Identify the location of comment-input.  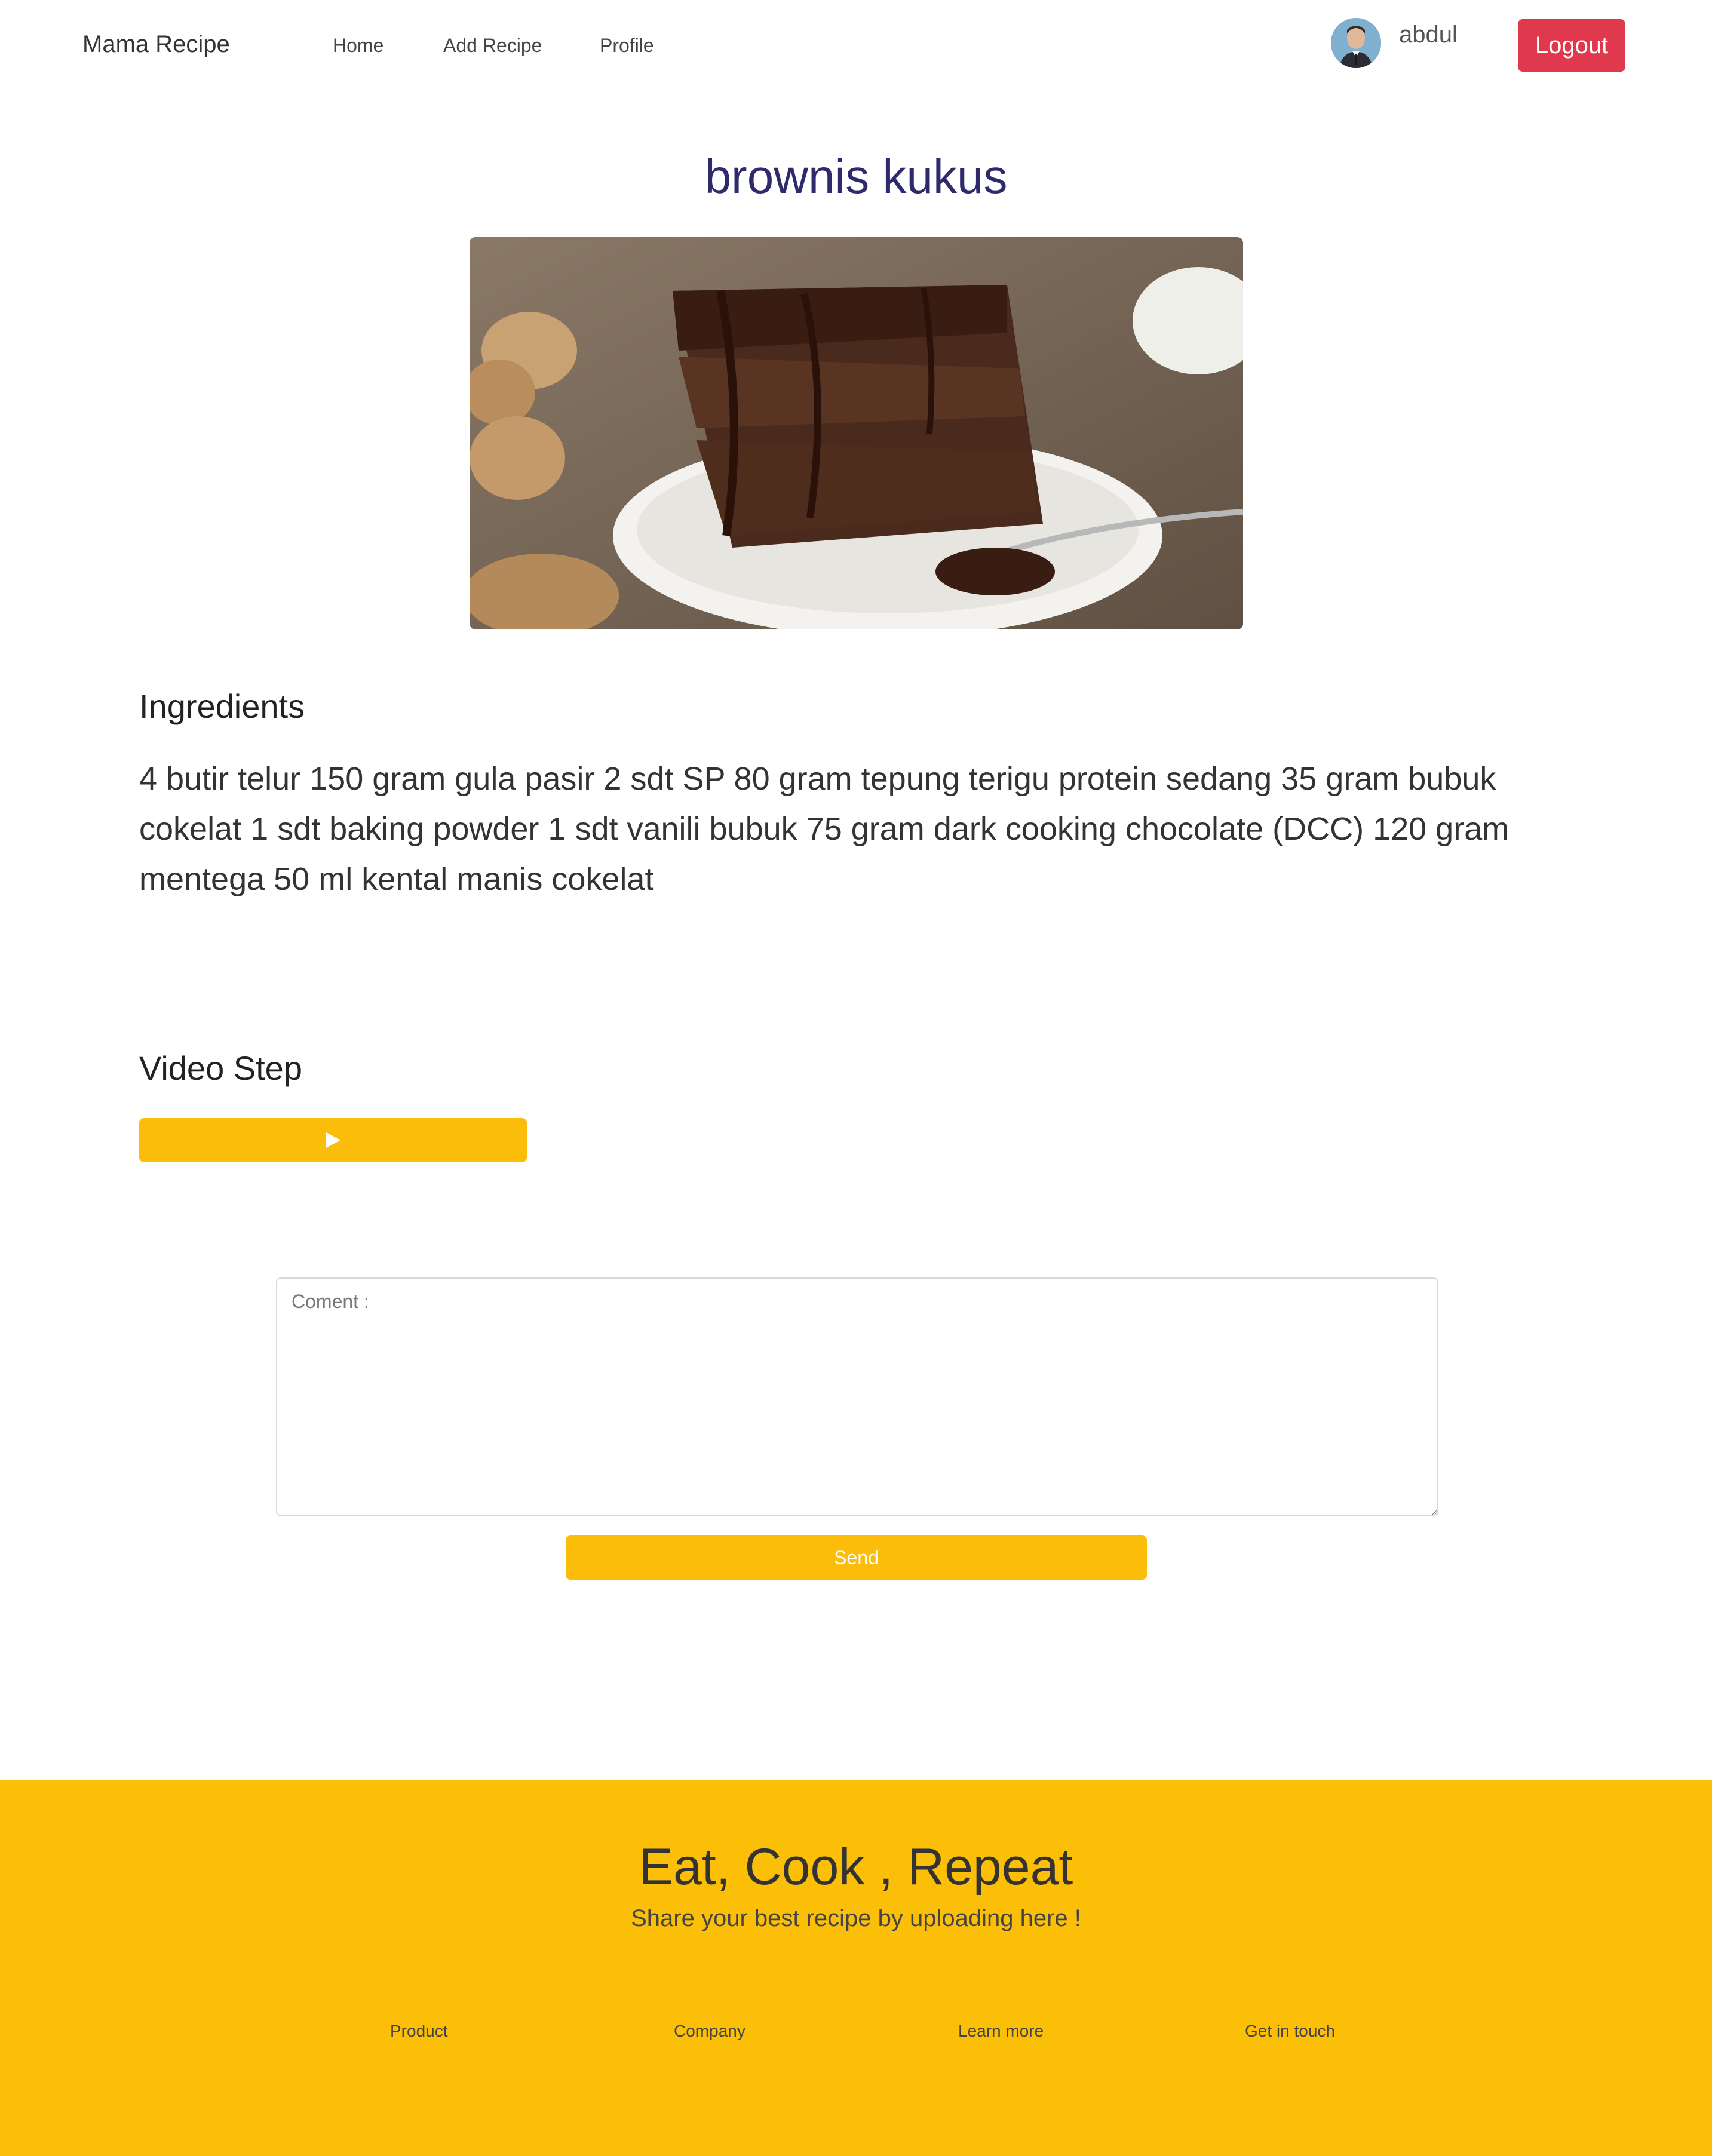
(857, 1396).